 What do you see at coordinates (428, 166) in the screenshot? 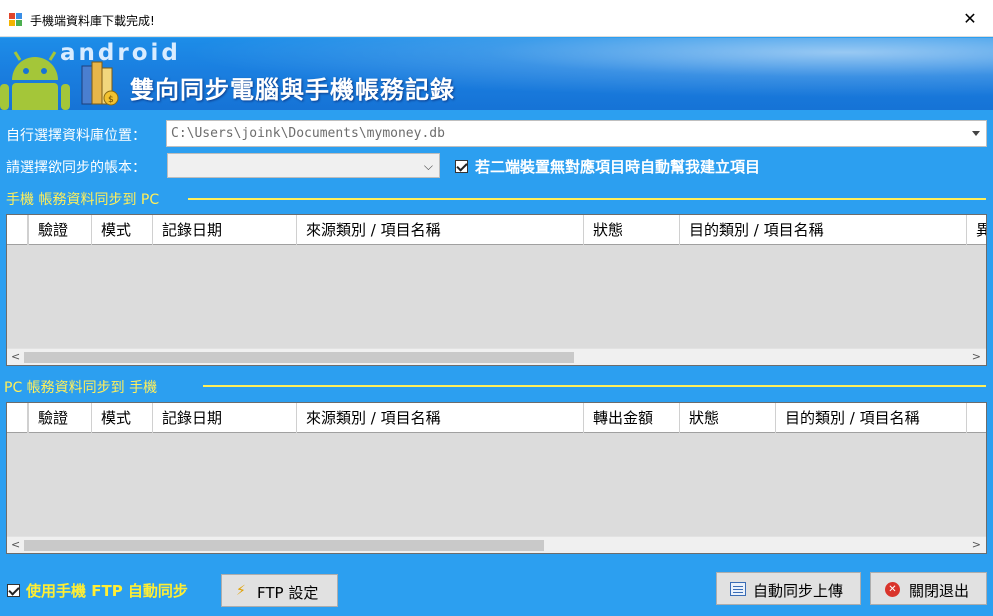
I see `chevron-down-icon: ⌵` at bounding box center [428, 166].